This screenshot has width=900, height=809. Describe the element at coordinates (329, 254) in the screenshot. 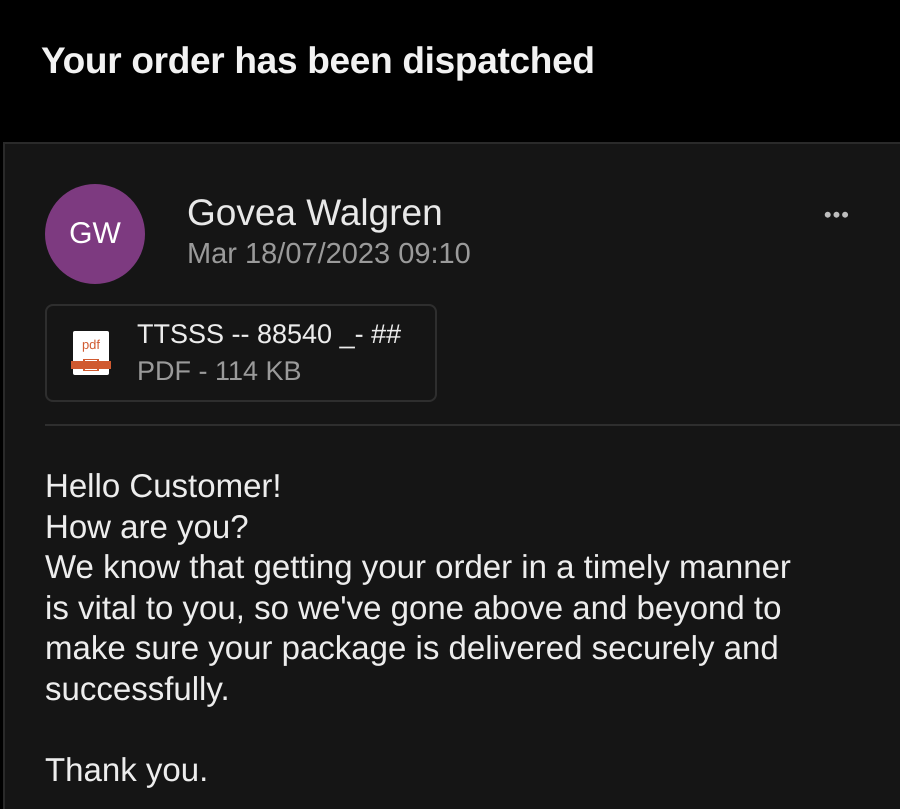

I see `message-date: Mar 18/07/2023 09:10` at that location.